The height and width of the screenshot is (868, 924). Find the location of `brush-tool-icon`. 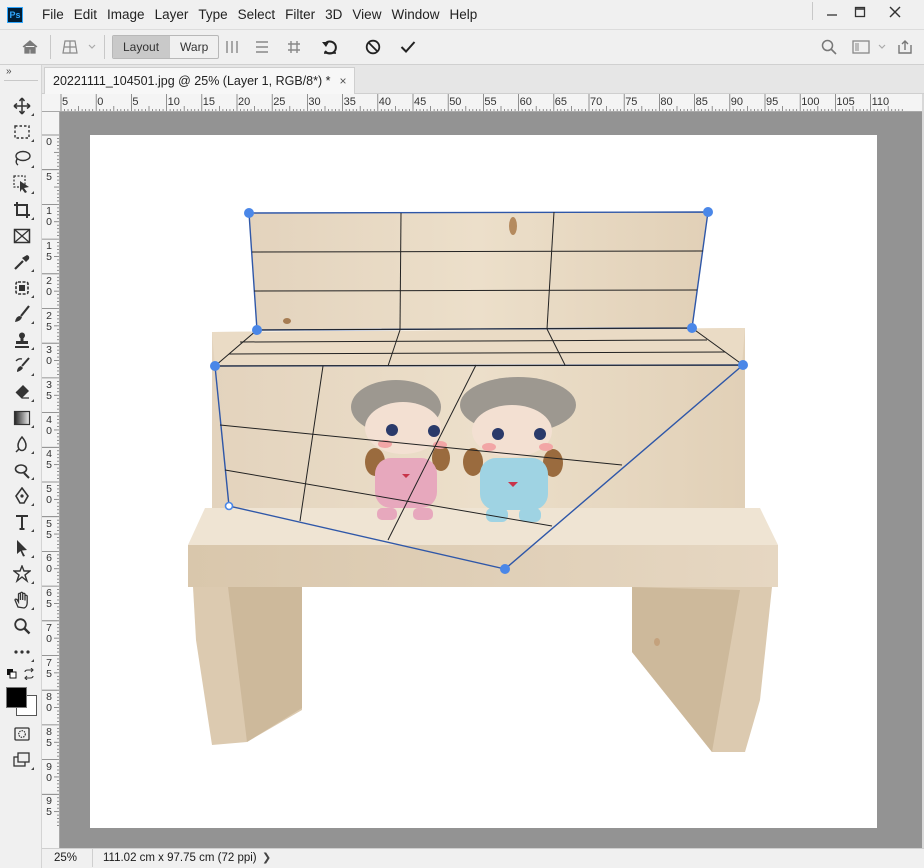

brush-tool-icon is located at coordinates (22, 314).